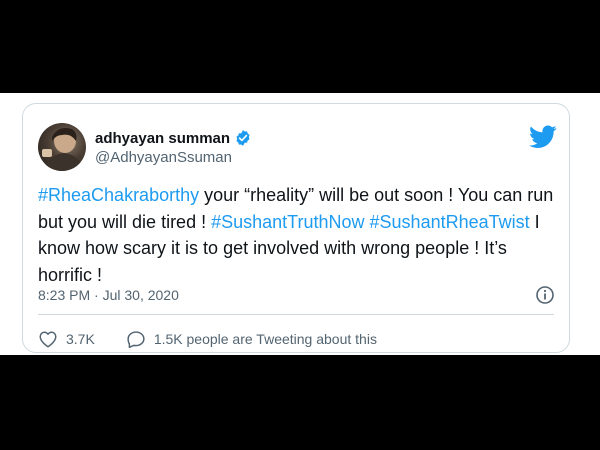  What do you see at coordinates (450, 222) in the screenshot?
I see `hashtag-link: #SushantRheaTwist` at bounding box center [450, 222].